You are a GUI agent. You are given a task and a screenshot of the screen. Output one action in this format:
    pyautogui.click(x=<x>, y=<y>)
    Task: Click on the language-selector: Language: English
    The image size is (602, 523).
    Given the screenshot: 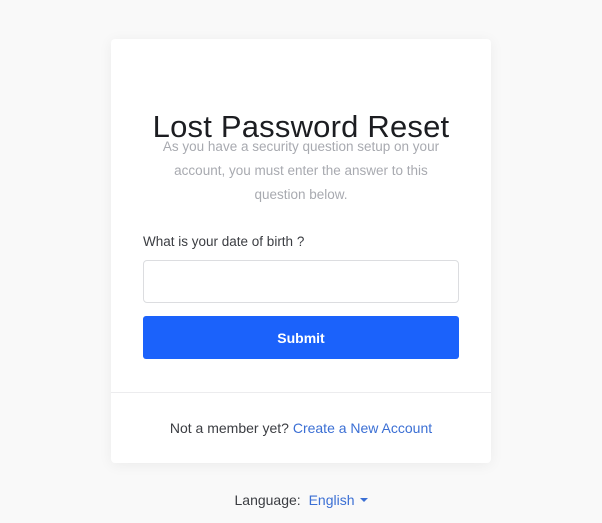 What is the action you would take?
    pyautogui.click(x=301, y=500)
    